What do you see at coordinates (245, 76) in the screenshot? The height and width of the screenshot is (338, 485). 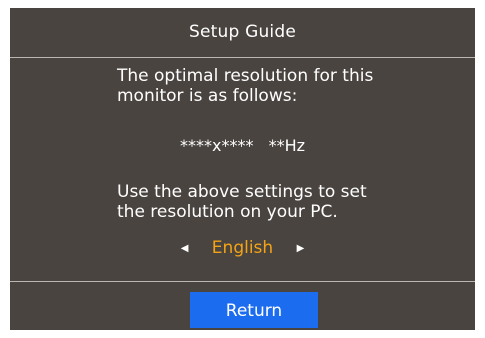 I see `message-line-1: The optimal resolution for this` at bounding box center [245, 76].